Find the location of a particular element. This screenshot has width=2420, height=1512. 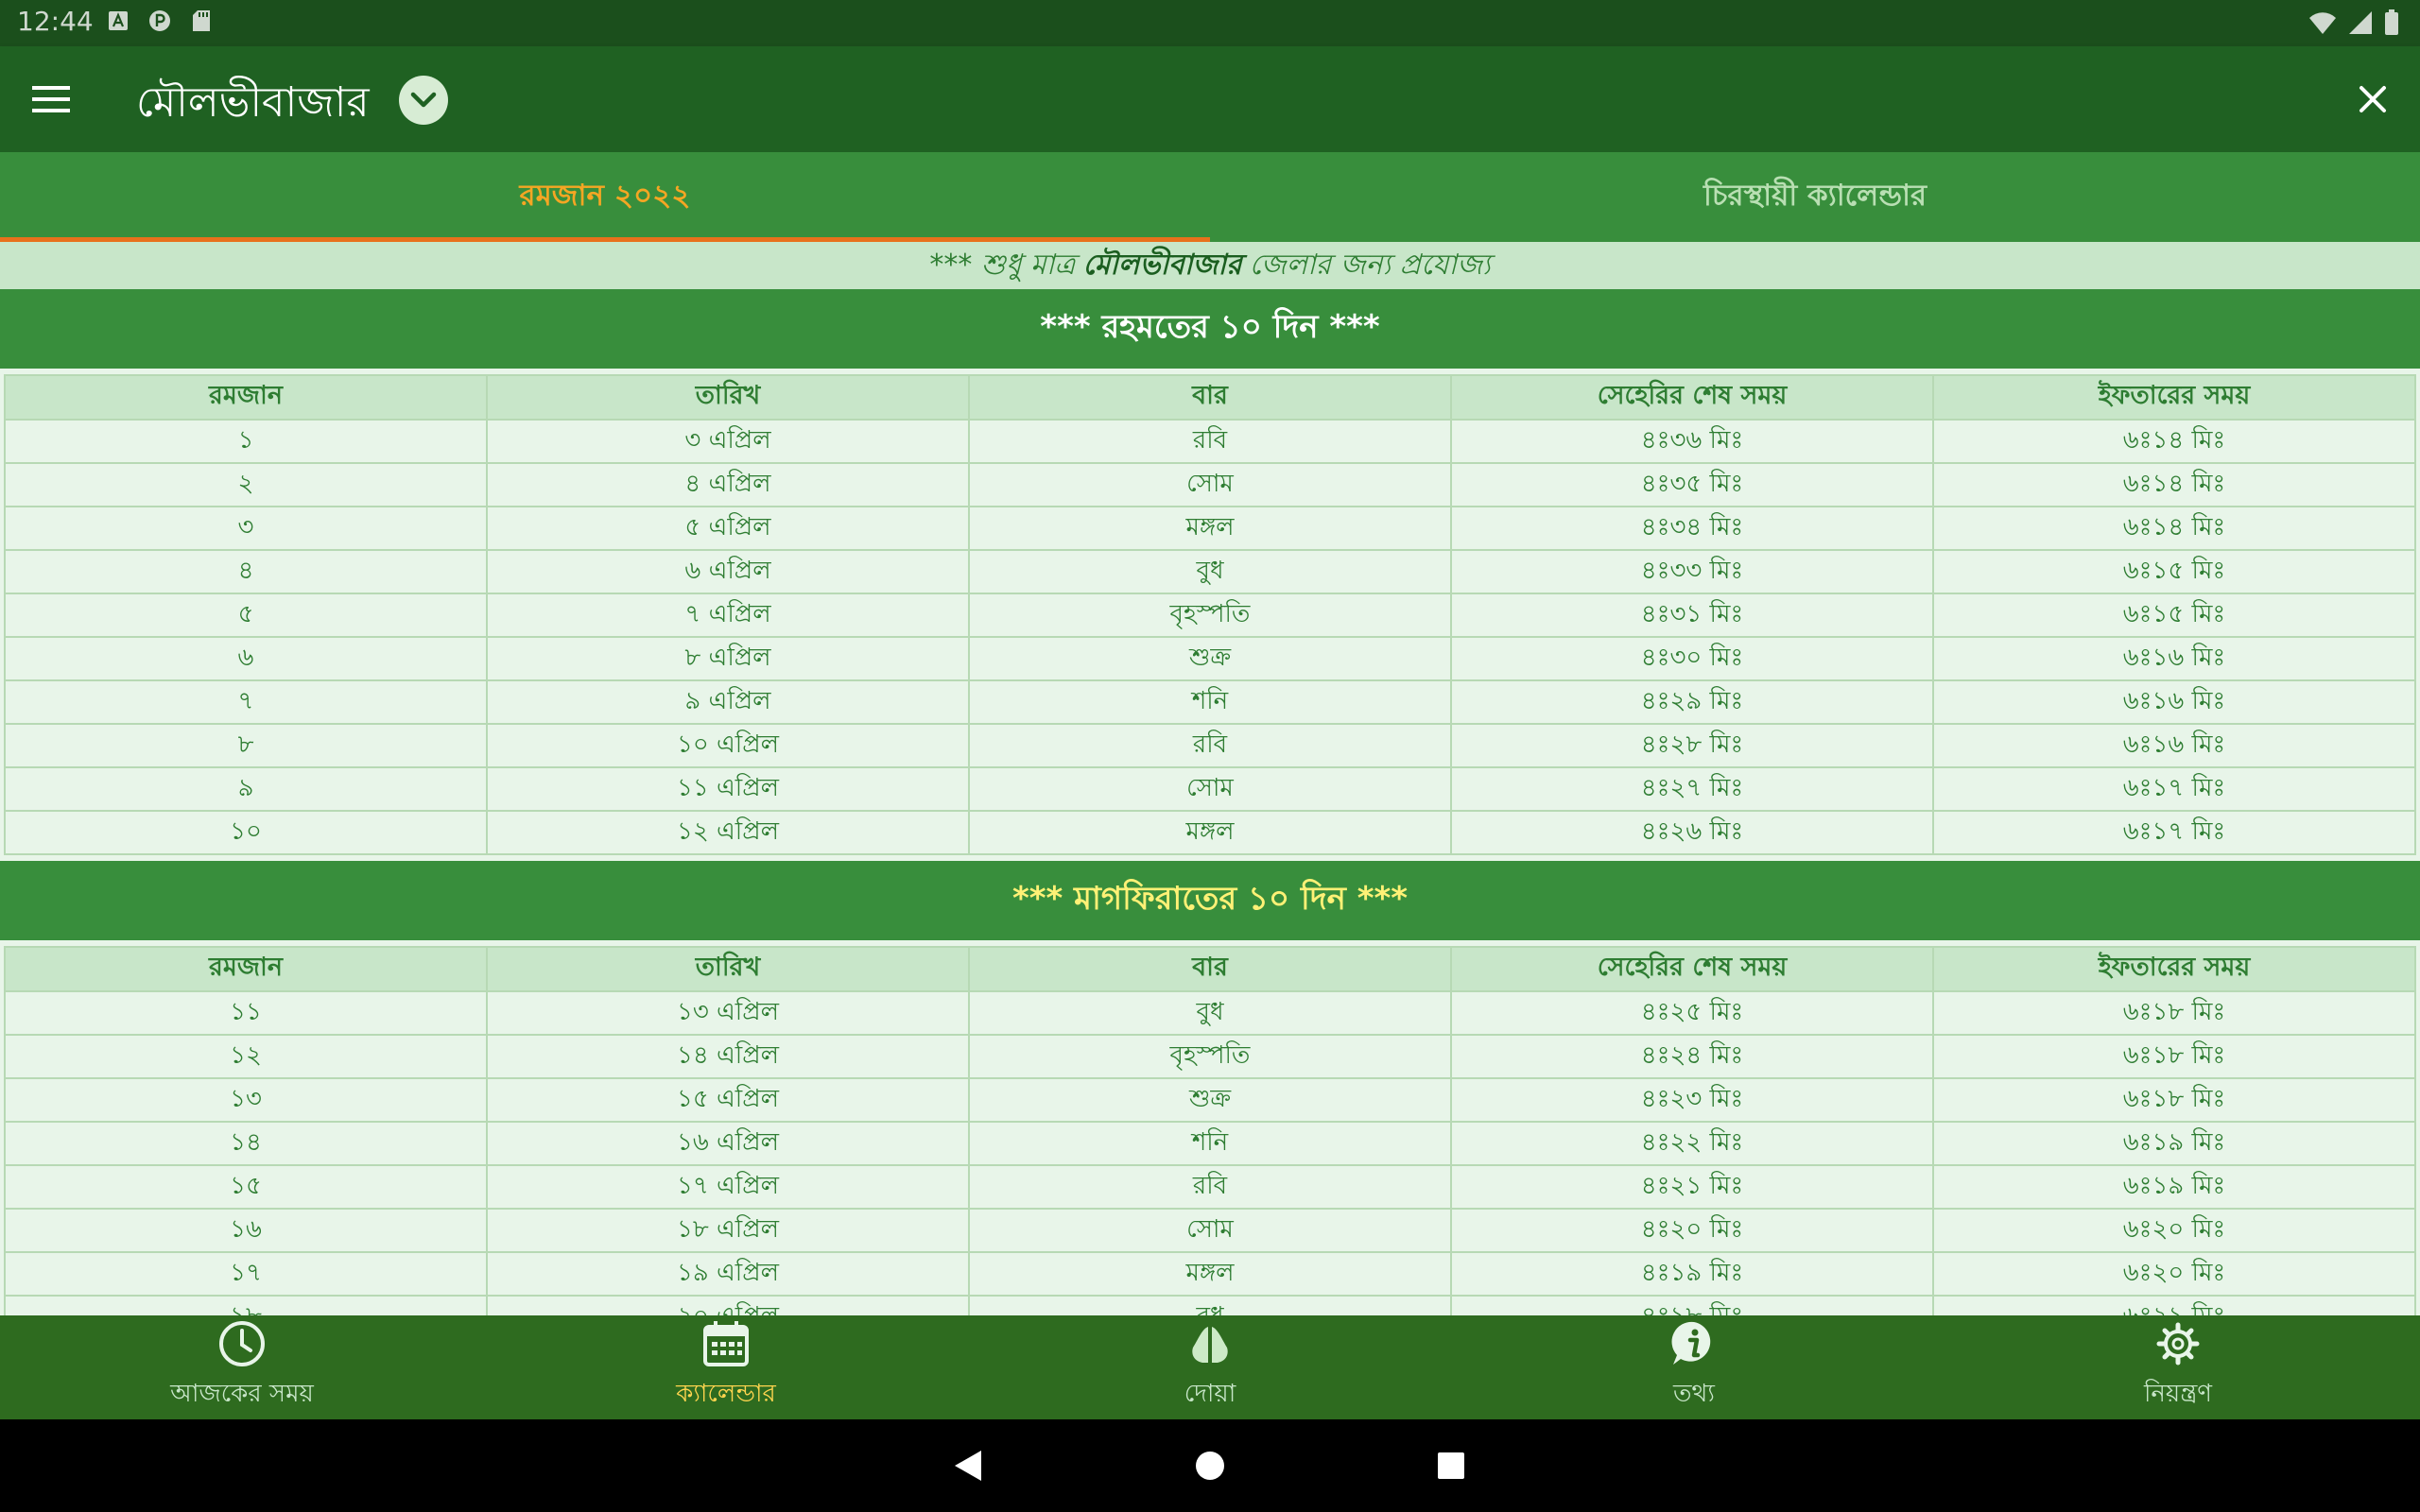

cell-sehri-end: ৪ঃ৩৬ মিঃ is located at coordinates (1692, 441).